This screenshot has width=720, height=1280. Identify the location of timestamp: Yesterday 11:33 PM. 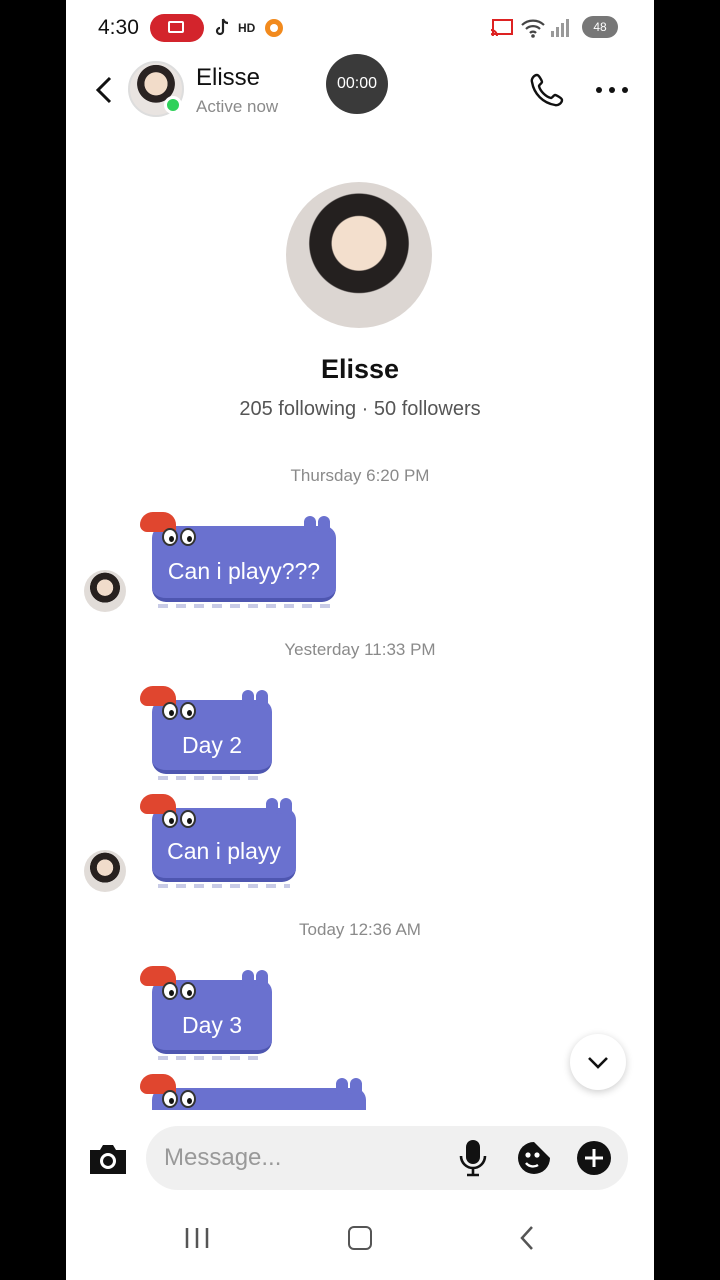
(360, 649).